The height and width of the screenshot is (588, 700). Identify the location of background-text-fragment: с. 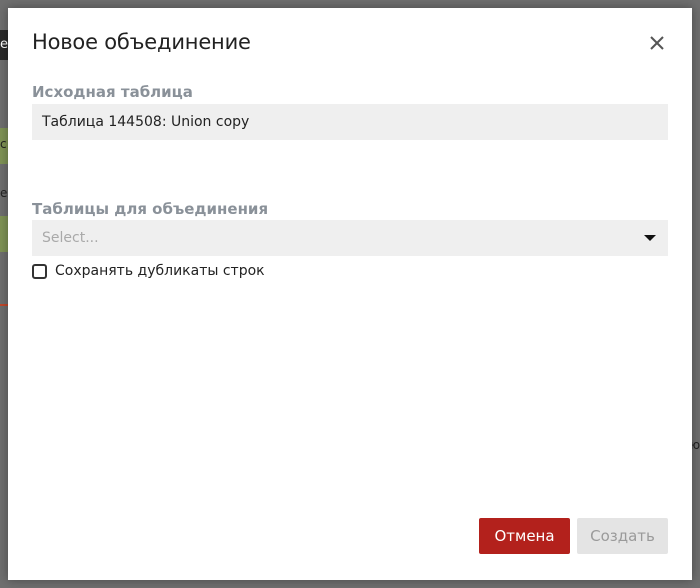
(3, 144).